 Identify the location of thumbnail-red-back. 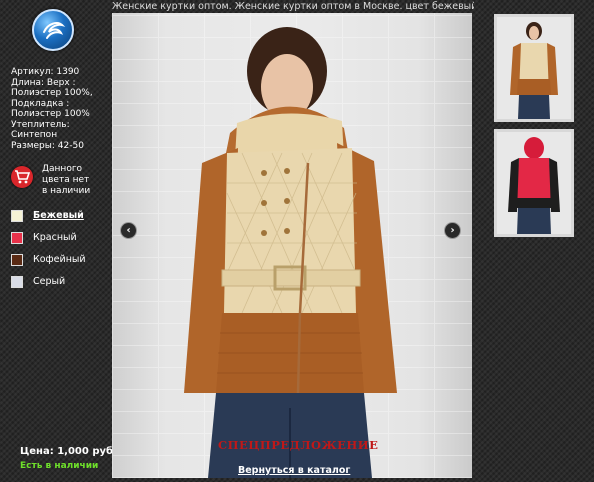
(534, 183).